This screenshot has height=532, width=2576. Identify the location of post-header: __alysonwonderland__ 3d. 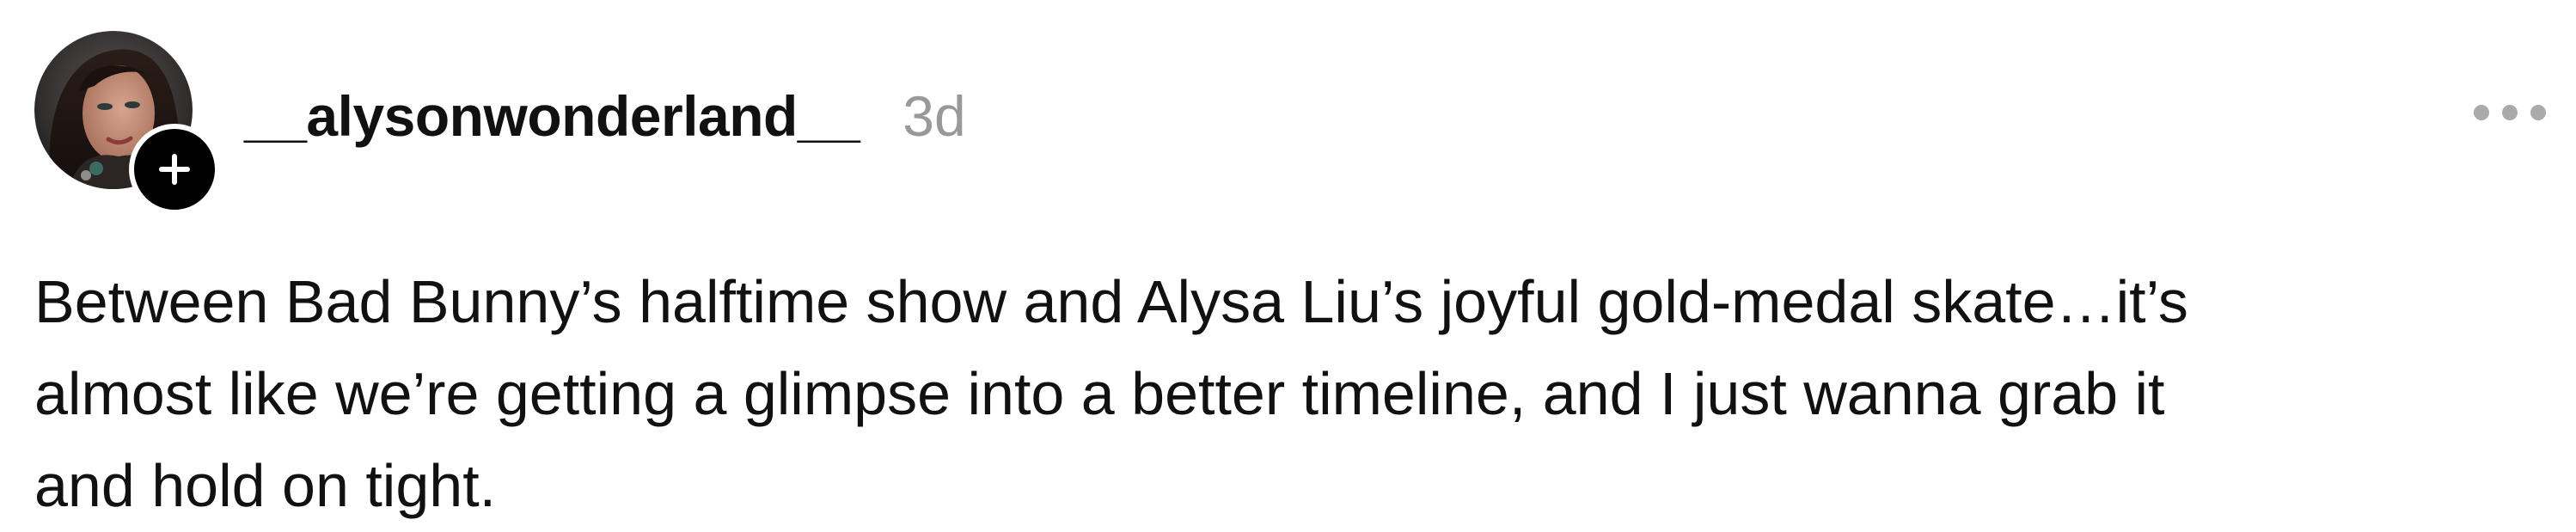
(605, 116).